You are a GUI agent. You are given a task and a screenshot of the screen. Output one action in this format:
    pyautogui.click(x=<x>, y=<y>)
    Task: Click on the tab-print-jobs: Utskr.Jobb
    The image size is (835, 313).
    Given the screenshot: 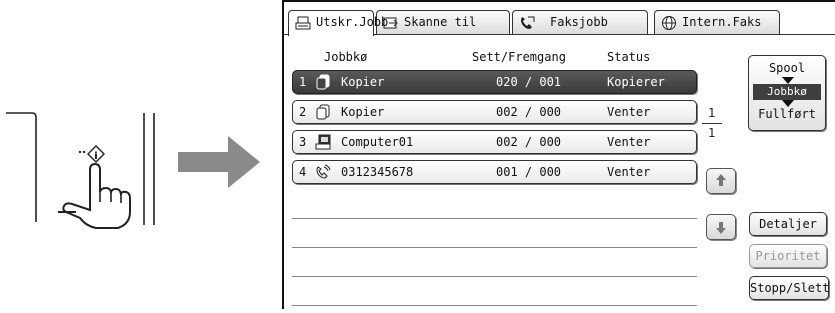 What is the action you would take?
    pyautogui.click(x=338, y=23)
    